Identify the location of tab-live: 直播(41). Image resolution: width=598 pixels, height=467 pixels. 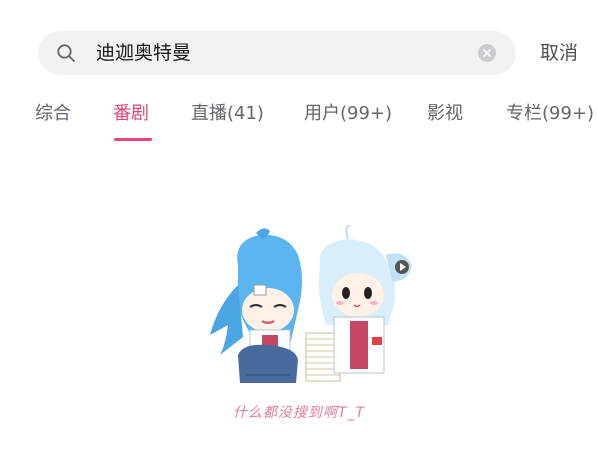
(227, 114).